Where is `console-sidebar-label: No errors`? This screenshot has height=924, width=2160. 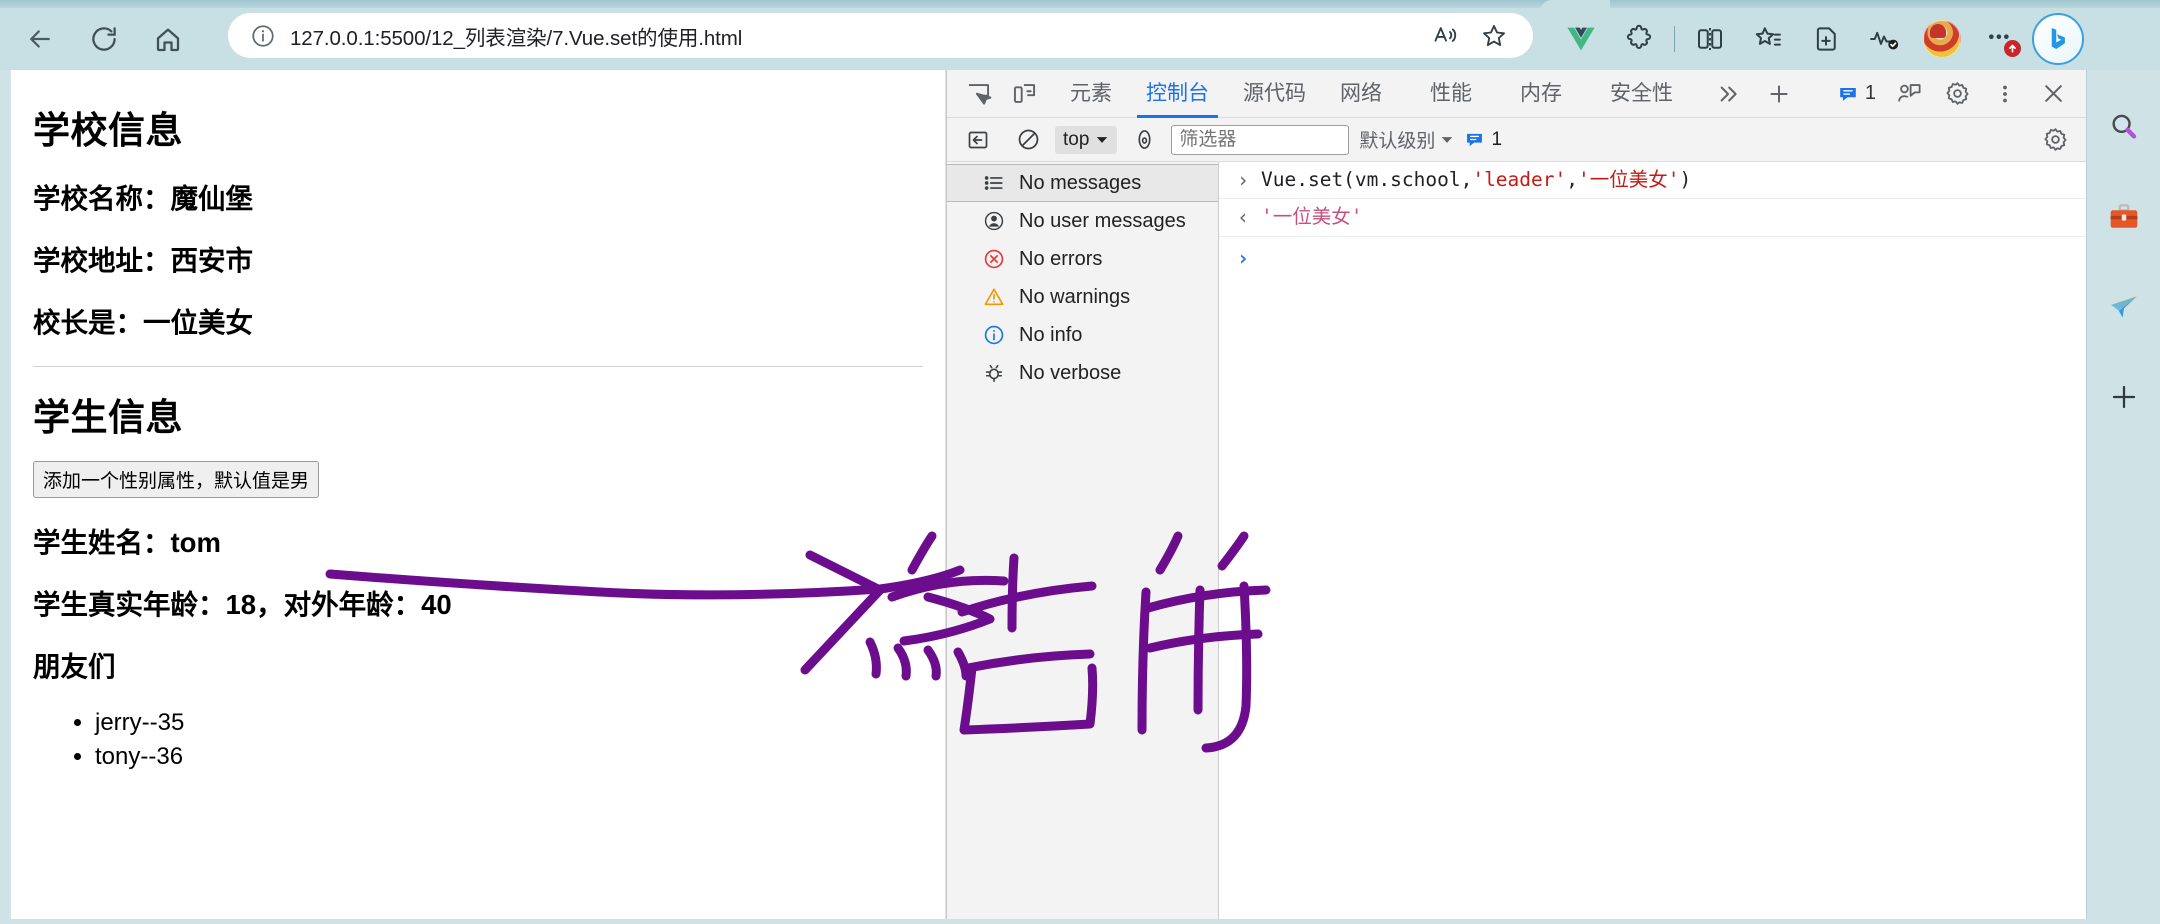
console-sidebar-label: No errors is located at coordinates (1061, 258).